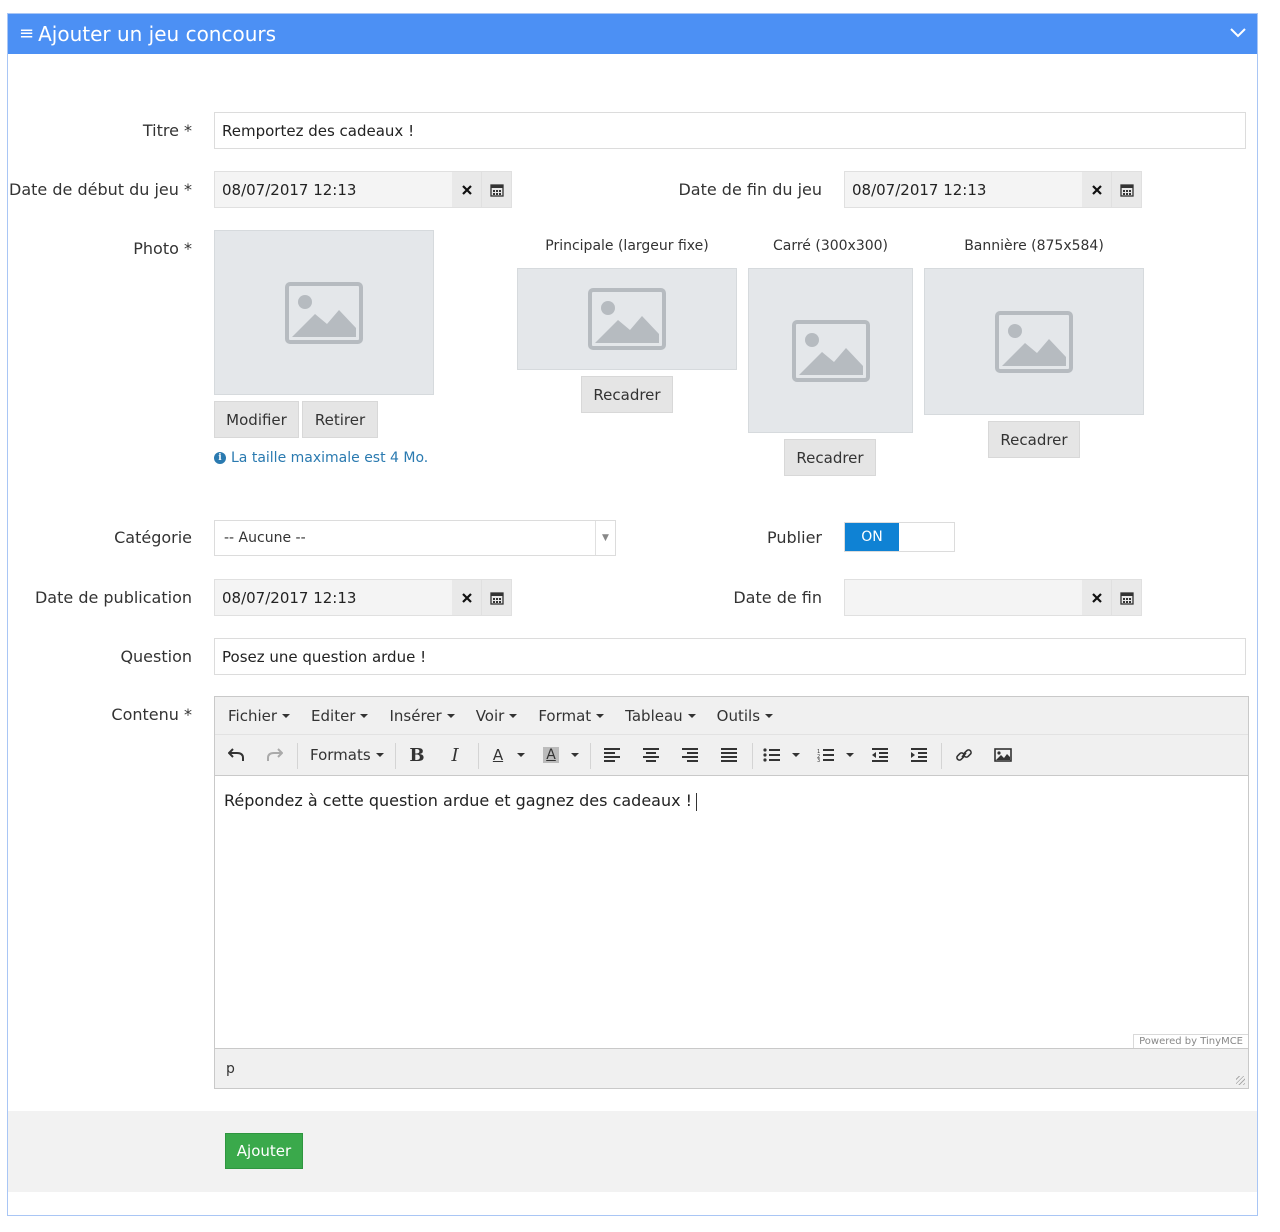  Describe the element at coordinates (651, 755) in the screenshot. I see `align-center-icon` at that location.